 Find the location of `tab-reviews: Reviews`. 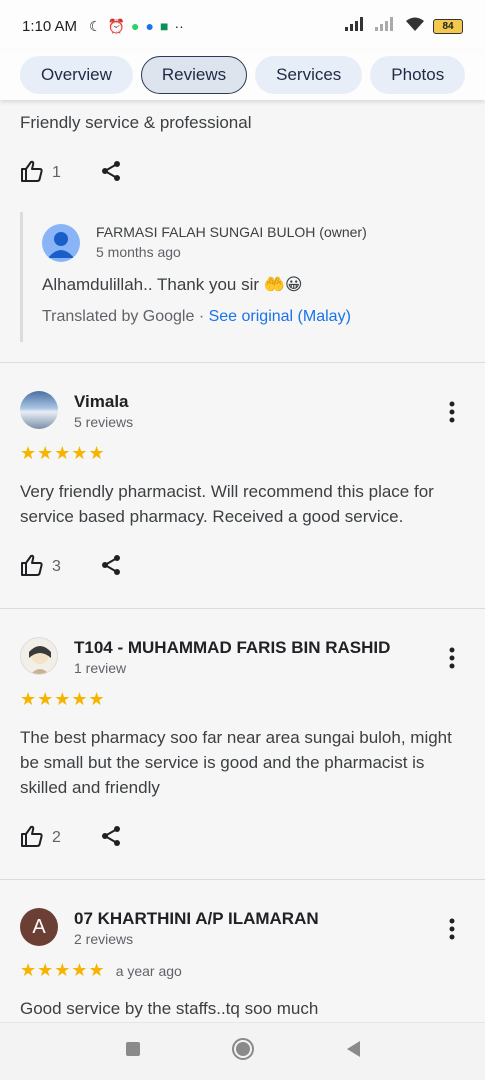

tab-reviews: Reviews is located at coordinates (194, 75).